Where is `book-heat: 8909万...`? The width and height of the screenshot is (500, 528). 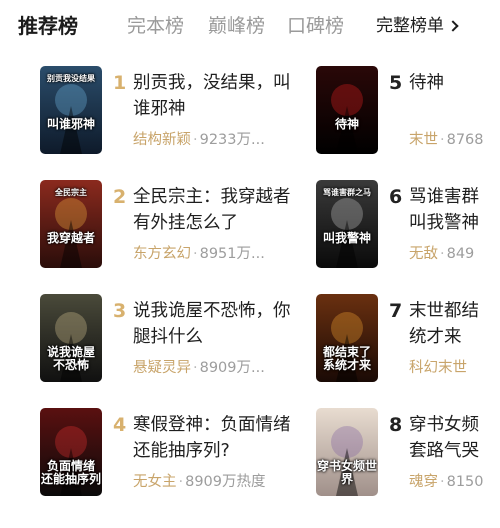
book-heat: 8909万... is located at coordinates (232, 368).